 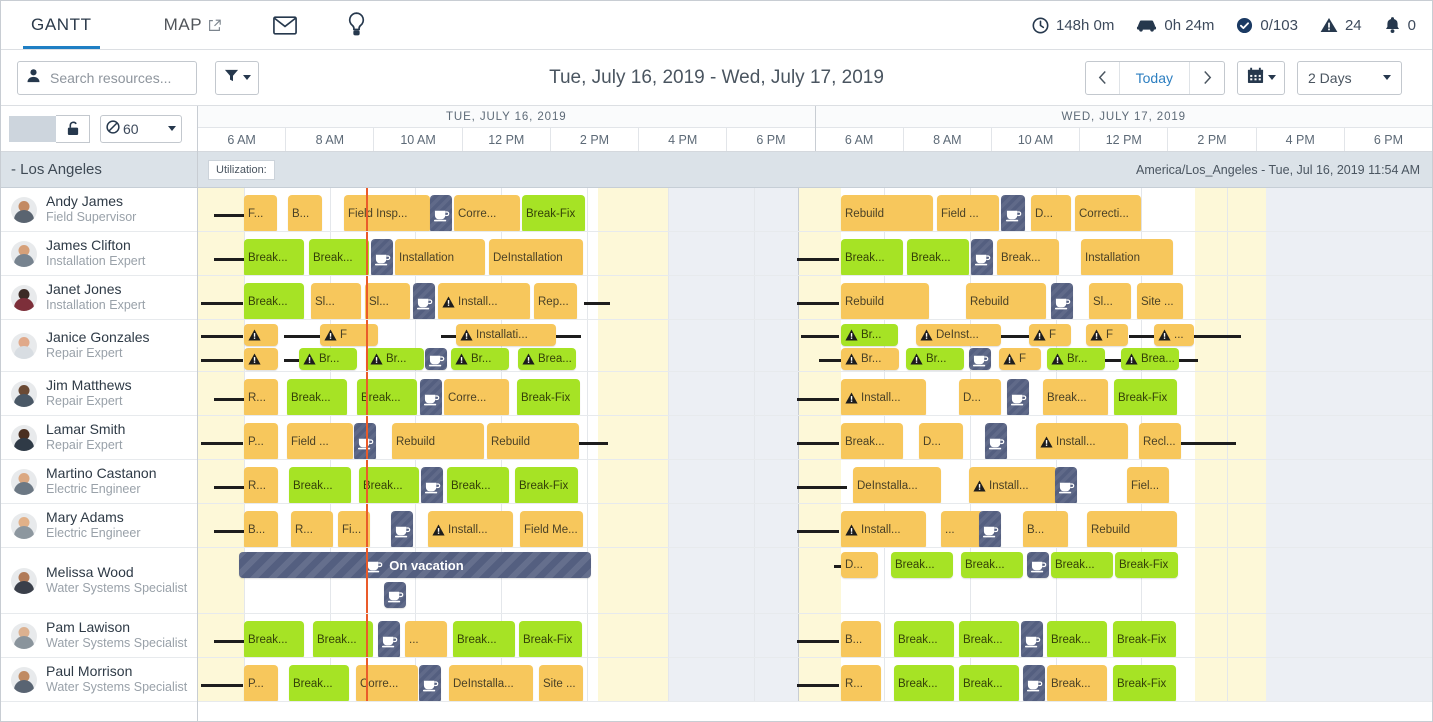 What do you see at coordinates (440, 257) in the screenshot?
I see `appointment-bar: Installation` at bounding box center [440, 257].